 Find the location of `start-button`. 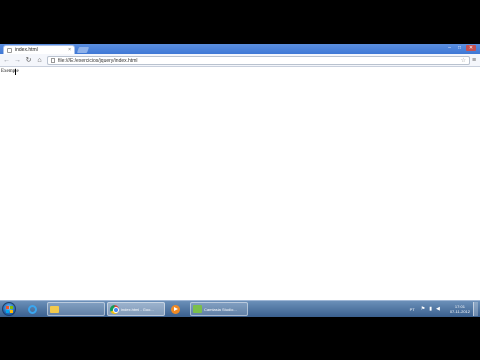

start-button is located at coordinates (9, 309).